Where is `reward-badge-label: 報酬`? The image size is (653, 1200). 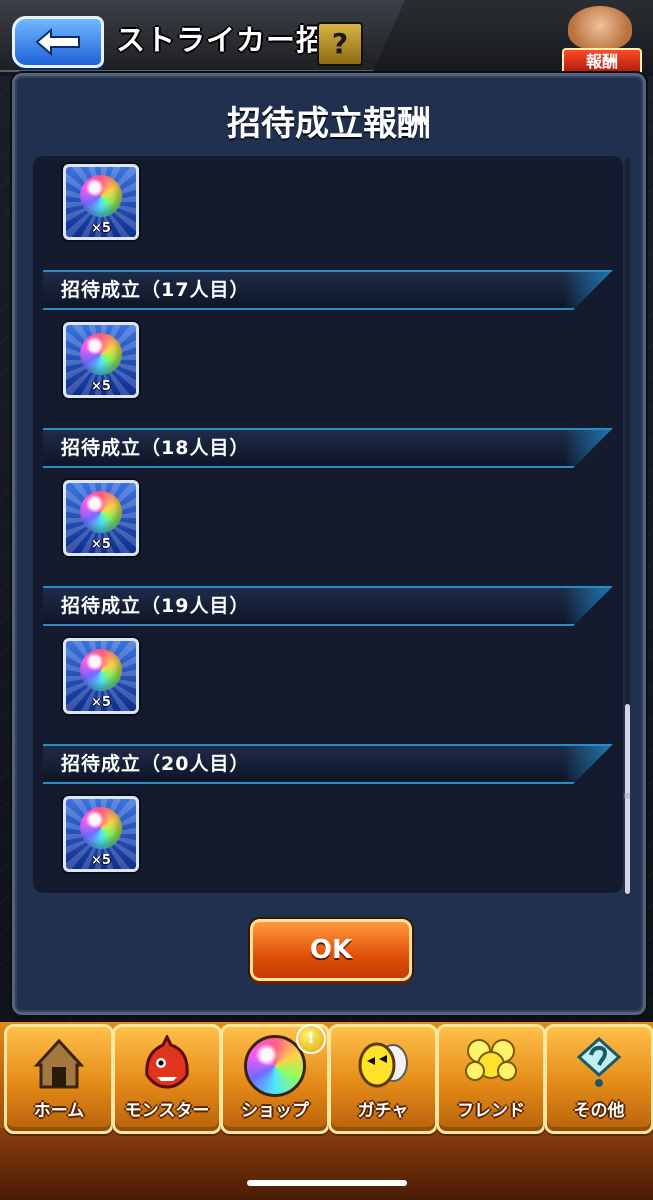 reward-badge-label: 報酬 is located at coordinates (602, 62).